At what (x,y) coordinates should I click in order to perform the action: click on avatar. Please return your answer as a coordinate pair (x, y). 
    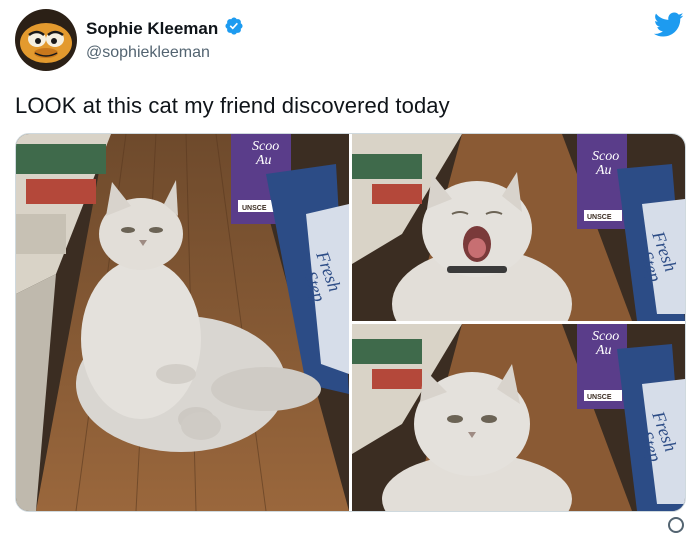
    Looking at the image, I should click on (46, 40).